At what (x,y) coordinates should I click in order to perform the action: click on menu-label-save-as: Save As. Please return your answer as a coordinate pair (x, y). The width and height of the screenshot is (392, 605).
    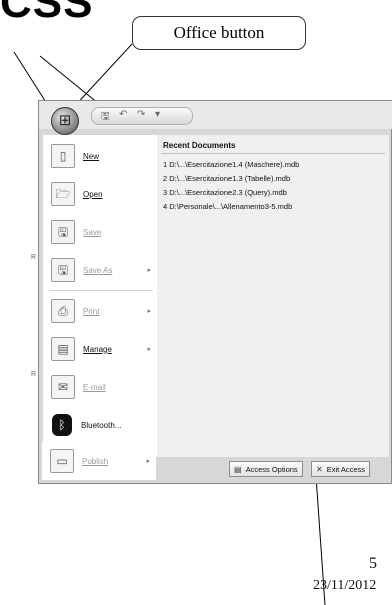
    Looking at the image, I should click on (98, 270).